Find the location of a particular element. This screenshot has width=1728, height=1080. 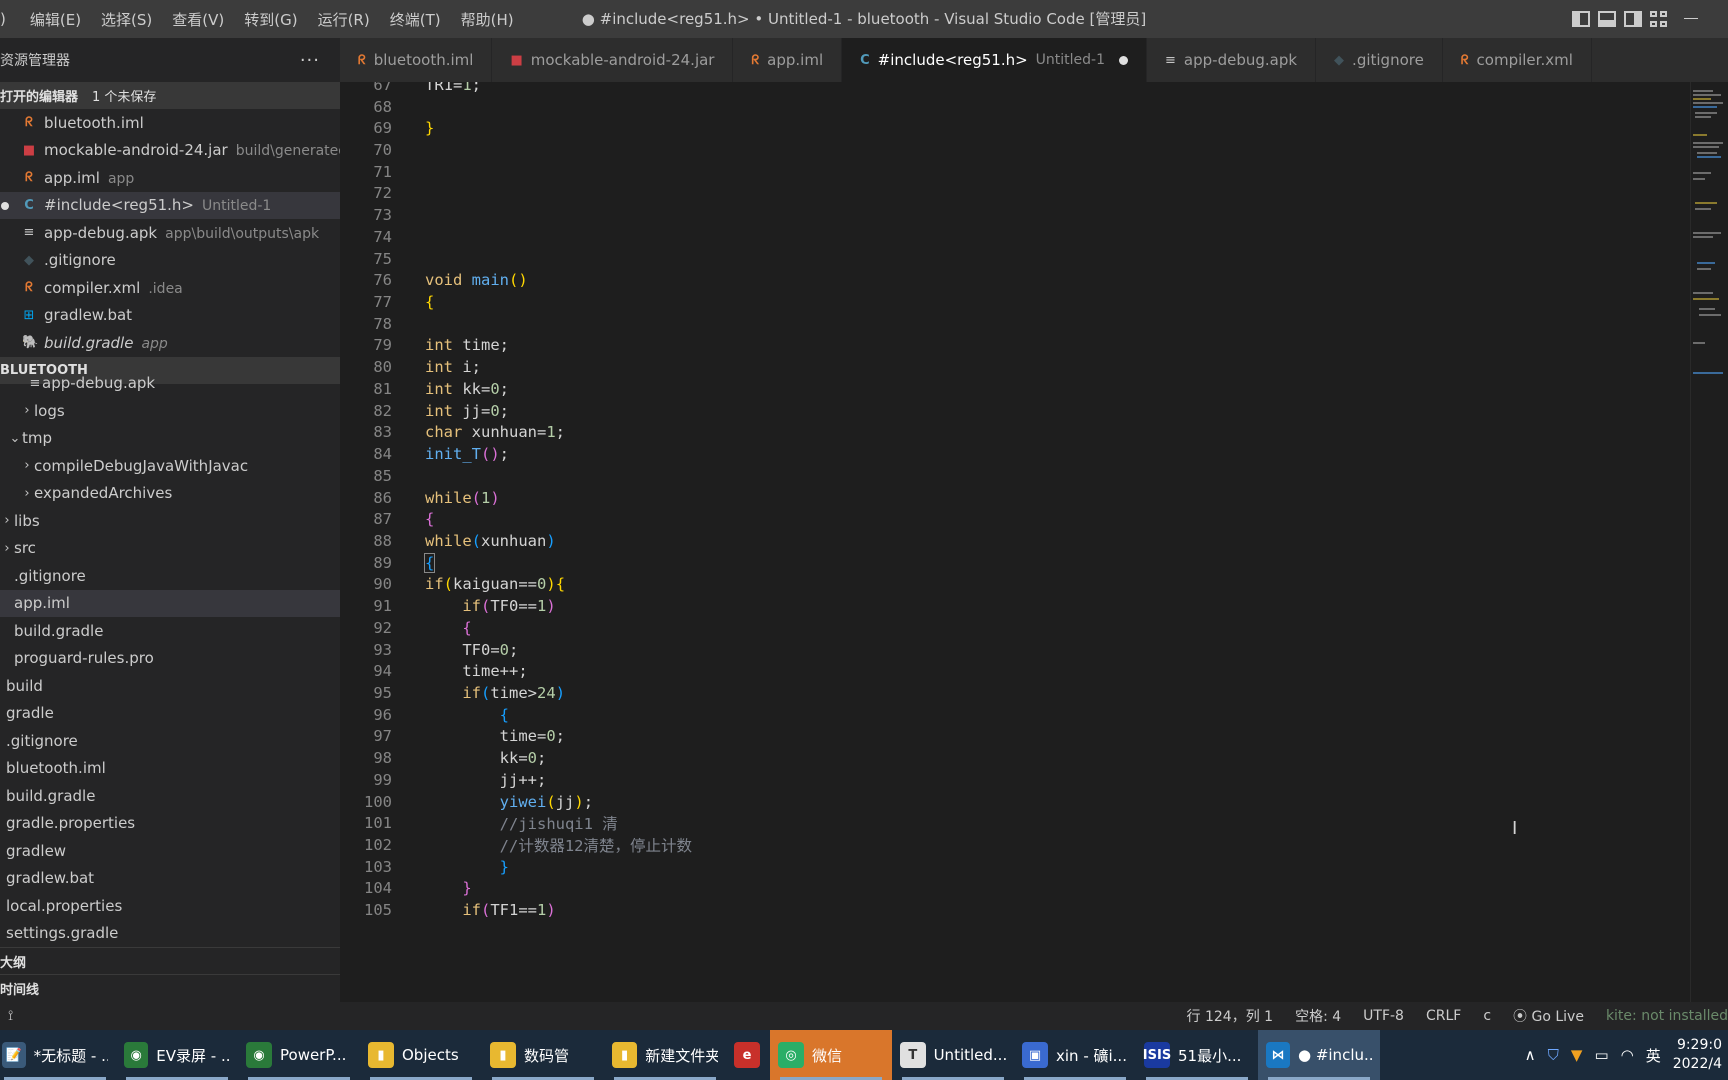

encoding: UTF-8 is located at coordinates (1383, 1016).